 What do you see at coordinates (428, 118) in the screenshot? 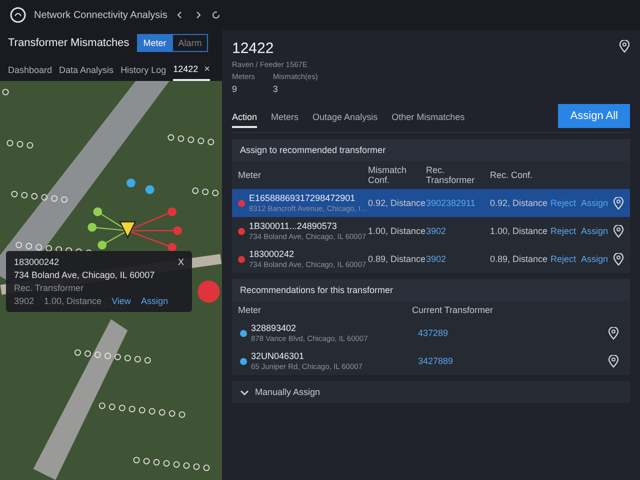
I see `tab: Other Mismatches` at bounding box center [428, 118].